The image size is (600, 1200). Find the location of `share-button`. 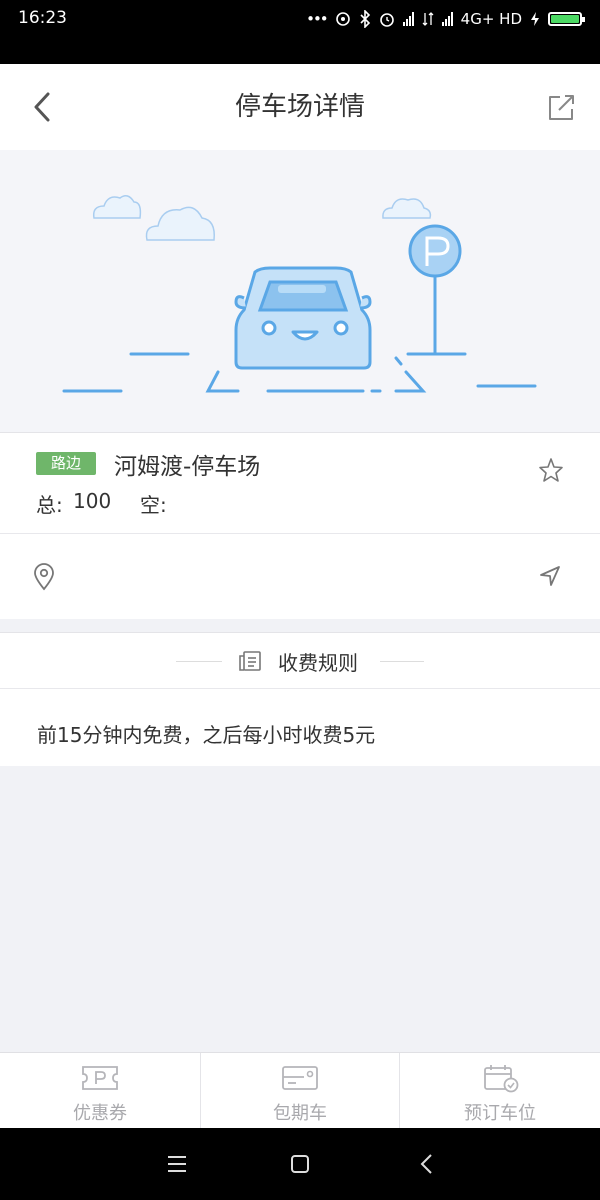

share-button is located at coordinates (562, 107).